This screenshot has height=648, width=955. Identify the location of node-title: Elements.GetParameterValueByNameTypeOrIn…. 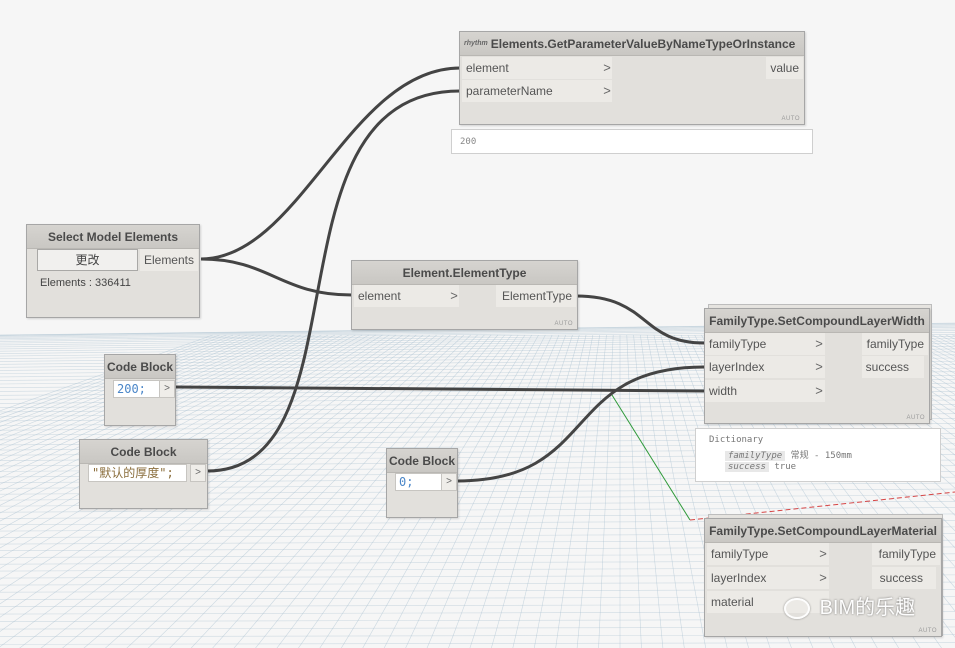
(643, 43).